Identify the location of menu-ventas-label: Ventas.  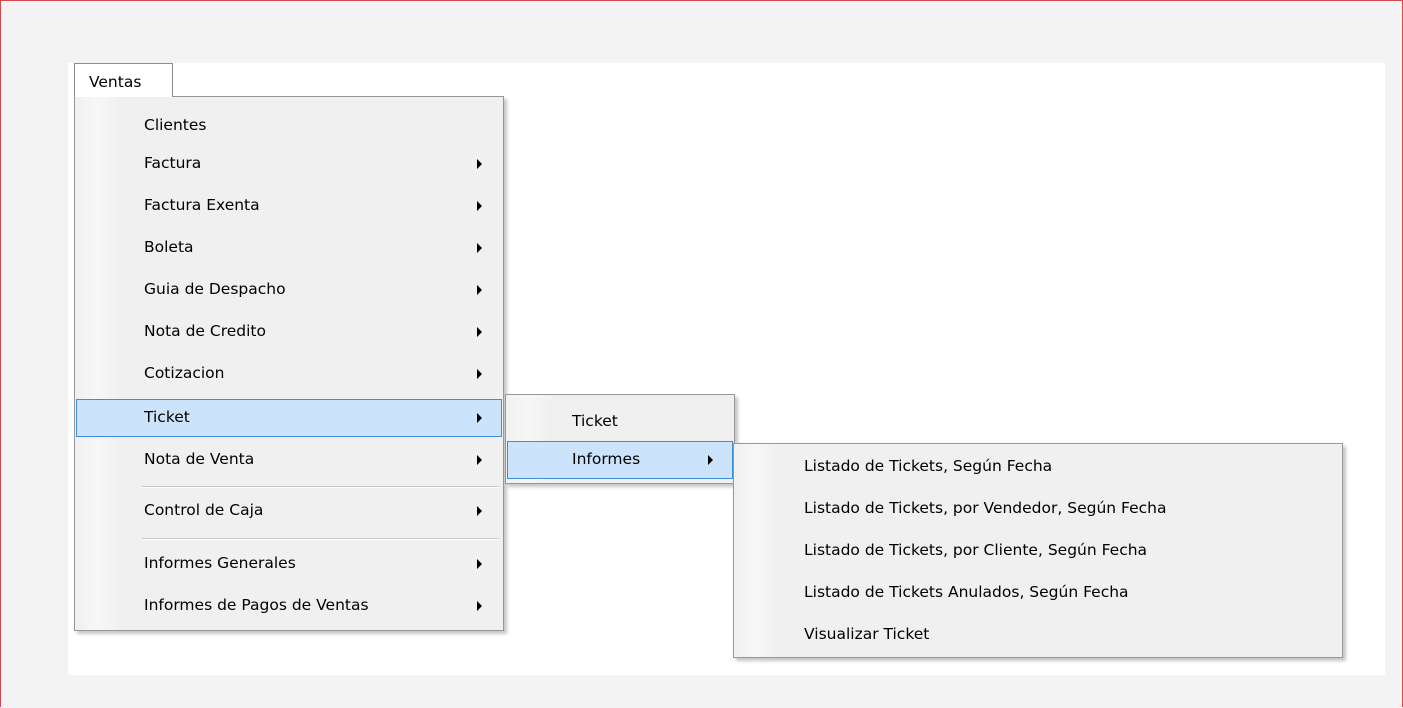
(115, 82).